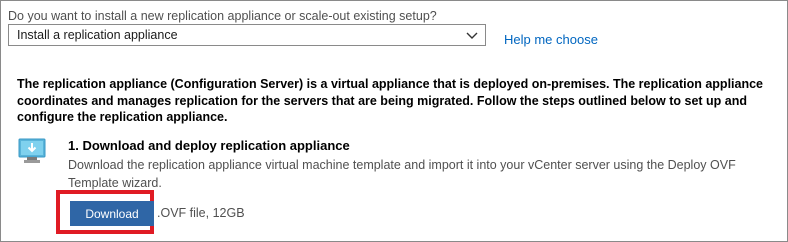  Describe the element at coordinates (112, 213) in the screenshot. I see `download-button: Download` at that location.